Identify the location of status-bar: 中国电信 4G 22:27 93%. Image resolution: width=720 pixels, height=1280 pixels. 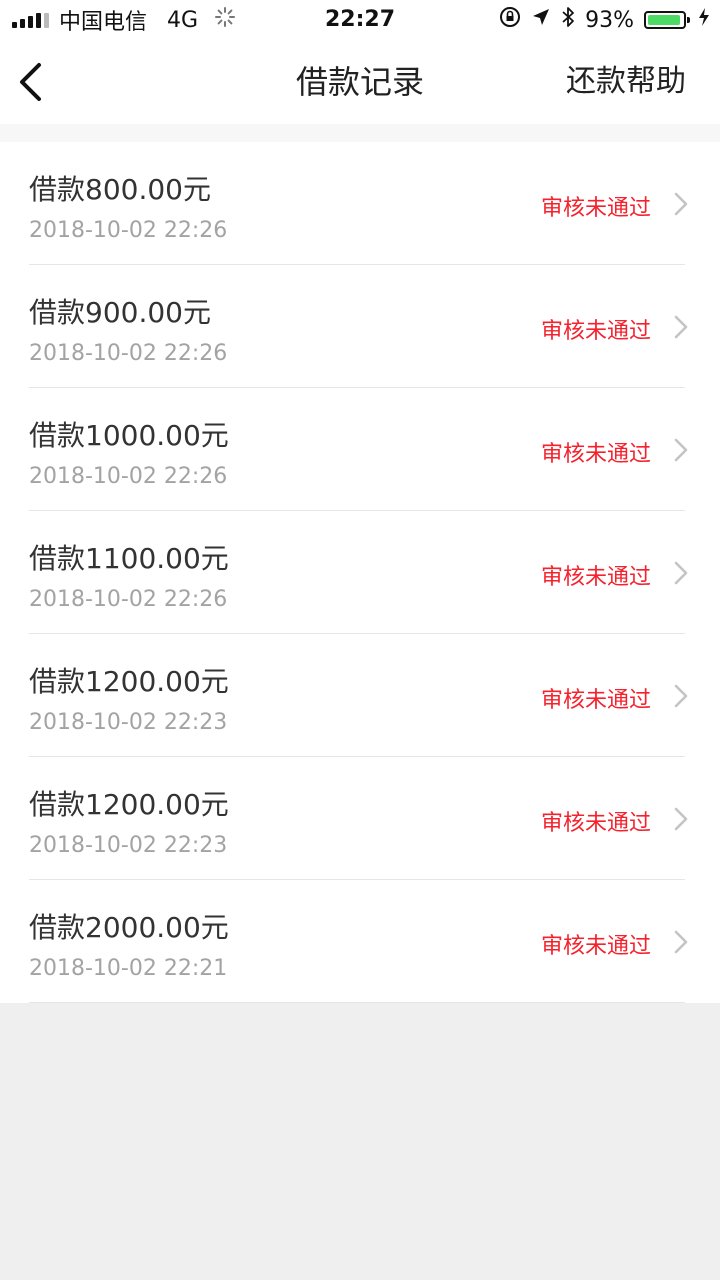
(360, 20).